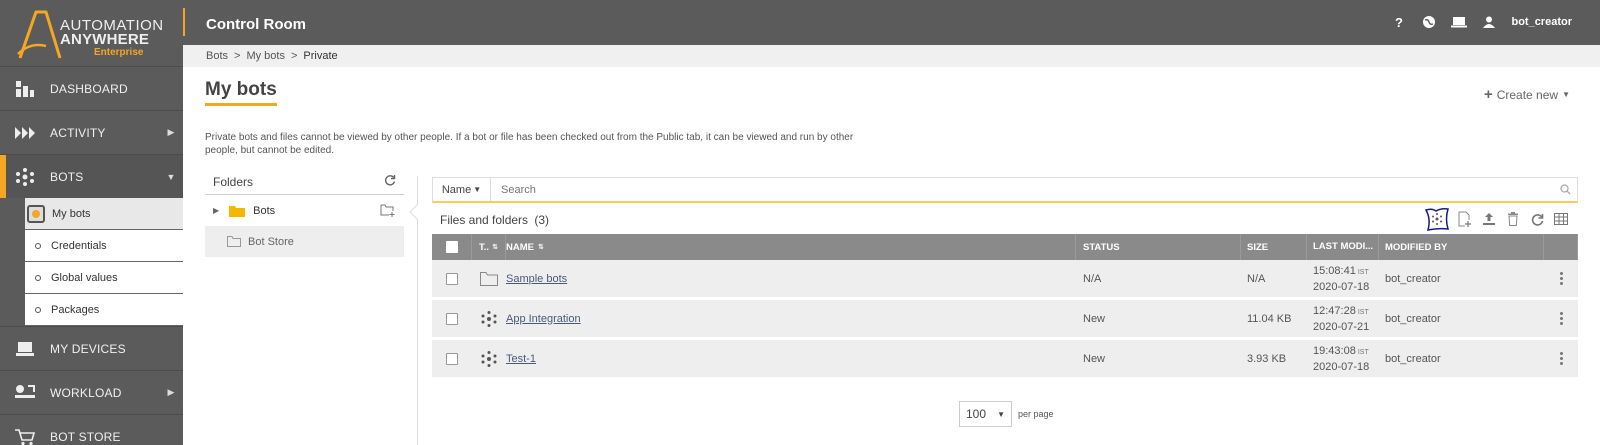 This screenshot has width=1600, height=445. What do you see at coordinates (1465, 219) in the screenshot?
I see `new-file-button` at bounding box center [1465, 219].